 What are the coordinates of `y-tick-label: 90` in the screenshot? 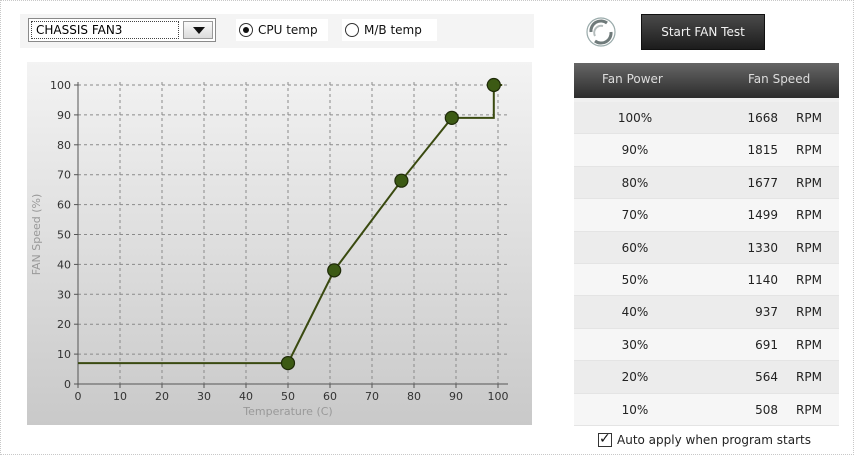 It's located at (64, 115).